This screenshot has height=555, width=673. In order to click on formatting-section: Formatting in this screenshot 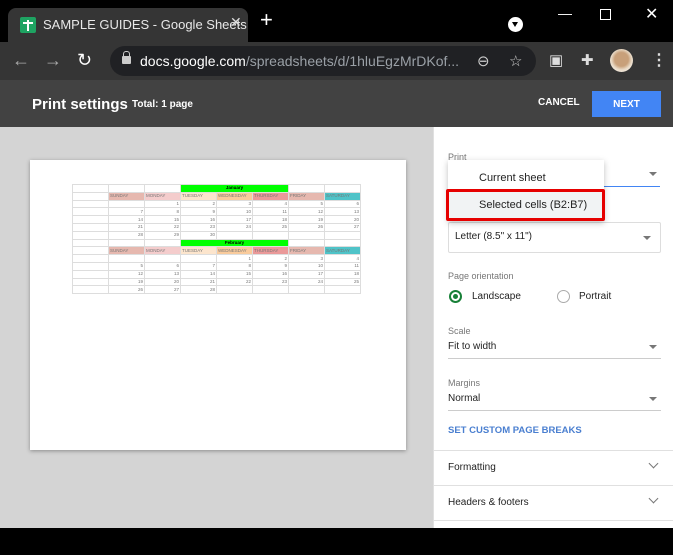, I will do `click(553, 467)`.